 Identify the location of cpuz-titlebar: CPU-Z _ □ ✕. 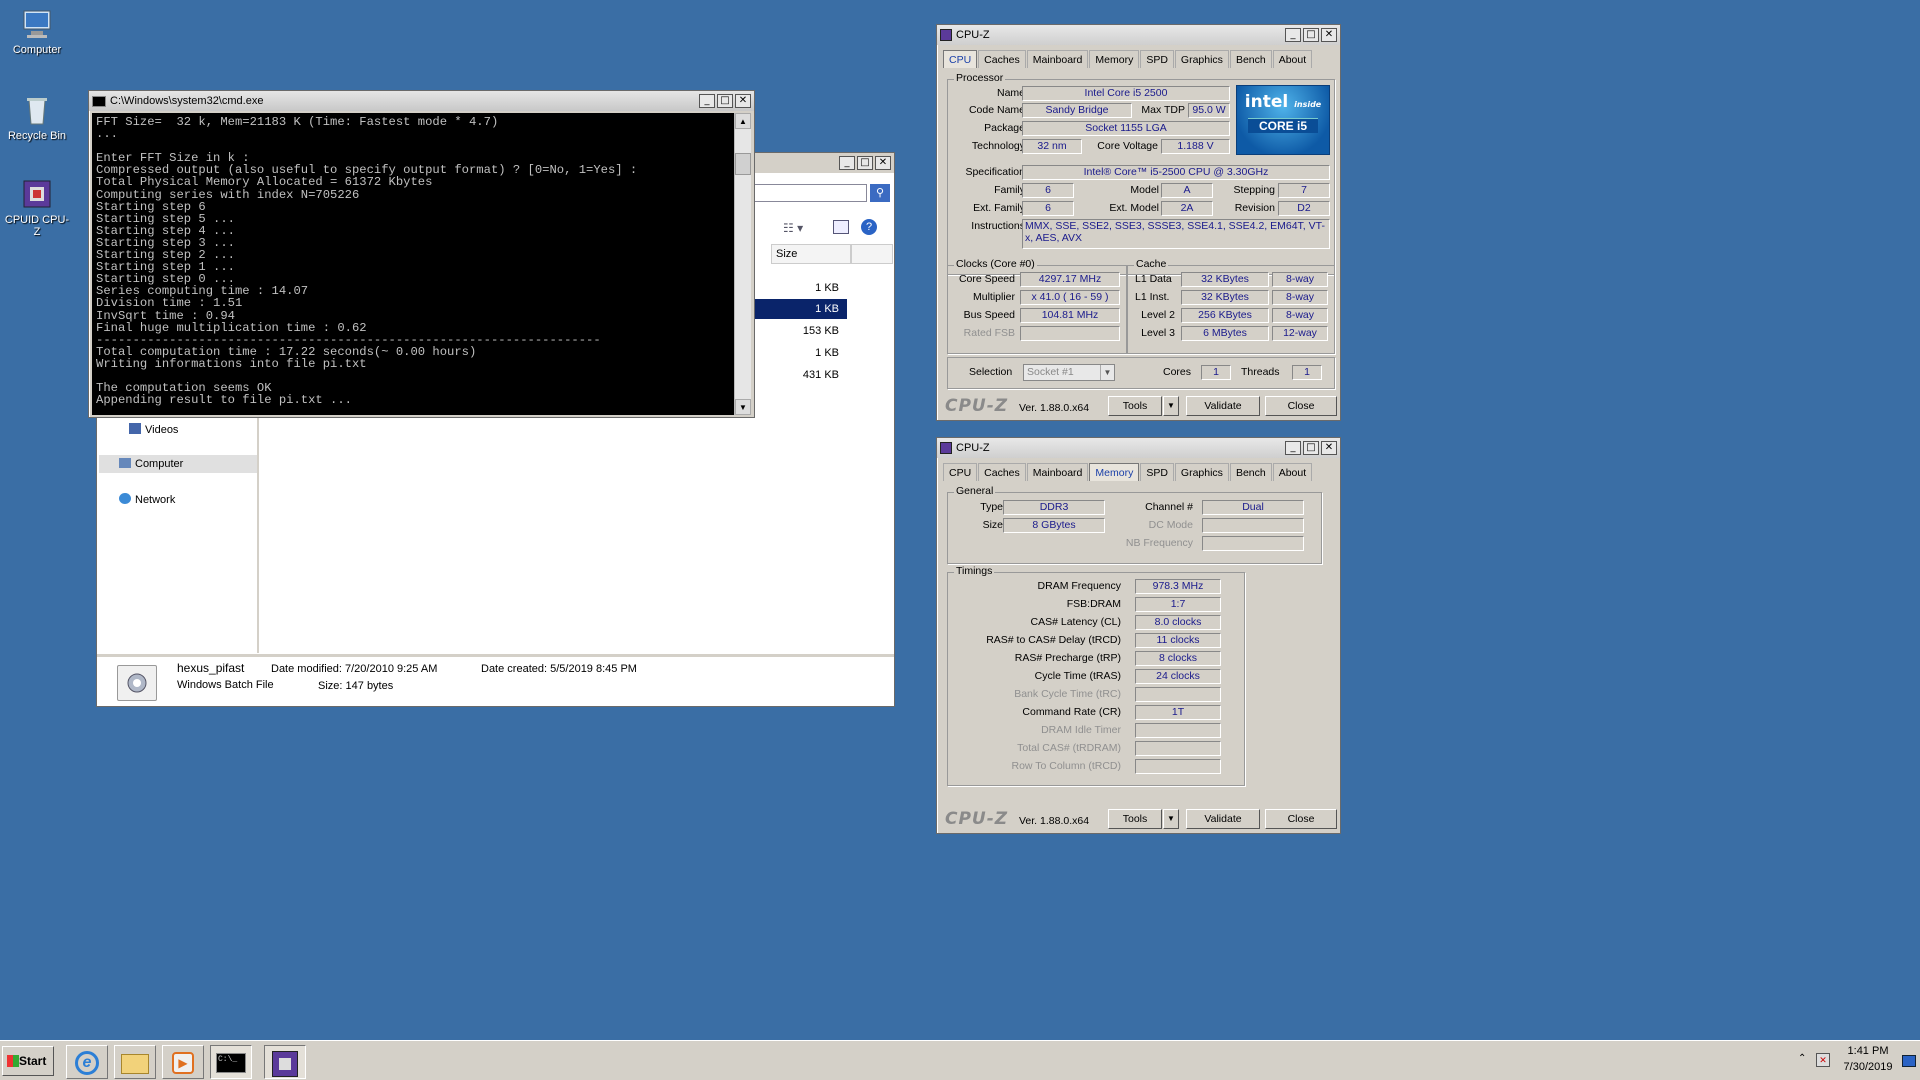
(1138, 35).